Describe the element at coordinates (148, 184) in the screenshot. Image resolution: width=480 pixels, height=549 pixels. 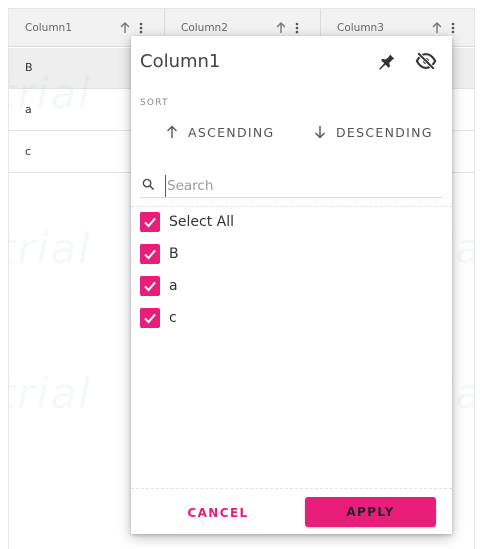
I see `search-icon` at that location.